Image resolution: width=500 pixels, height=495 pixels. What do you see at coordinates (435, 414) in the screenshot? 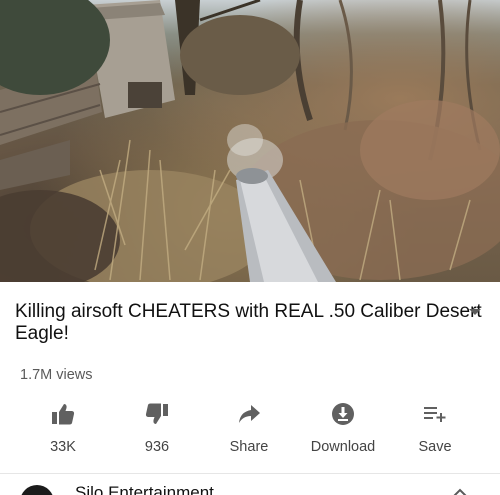
I see `save-playlist-icon` at bounding box center [435, 414].